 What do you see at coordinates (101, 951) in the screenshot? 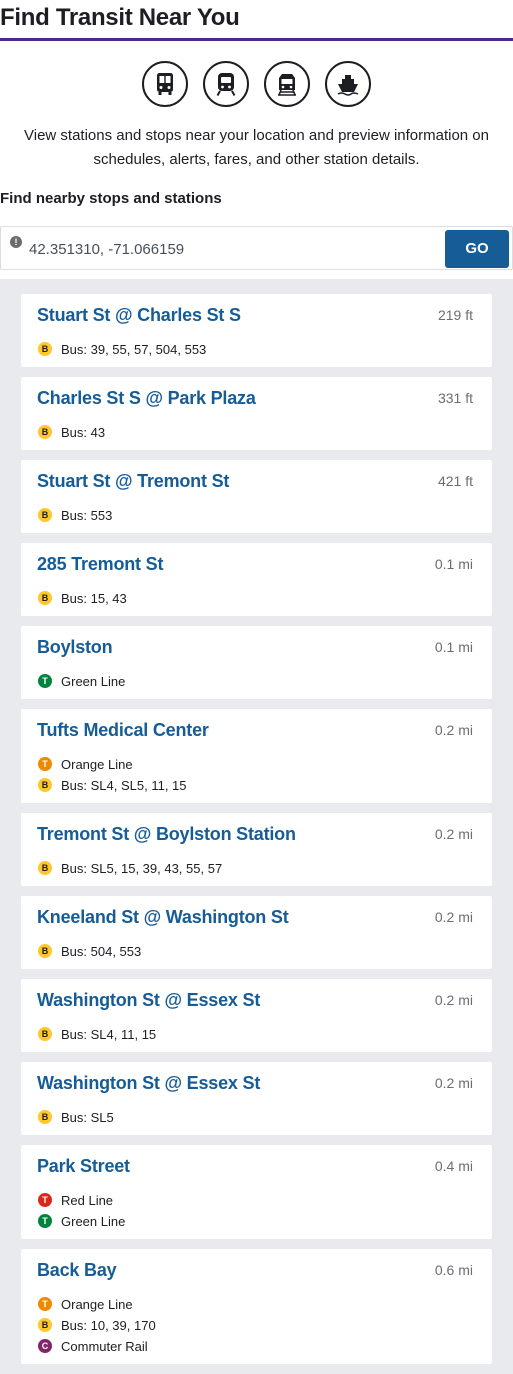
I see `route-label: Bus: 504, 553` at bounding box center [101, 951].